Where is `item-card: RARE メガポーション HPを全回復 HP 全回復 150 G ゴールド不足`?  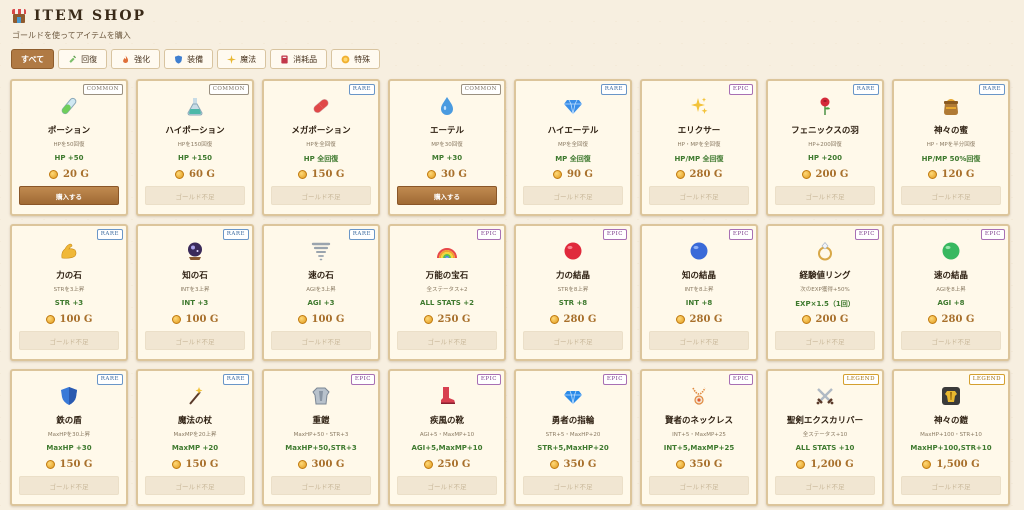 item-card: RARE メガポーション HPを全回復 HP 全回復 150 G ゴールド不足 is located at coordinates (321, 147).